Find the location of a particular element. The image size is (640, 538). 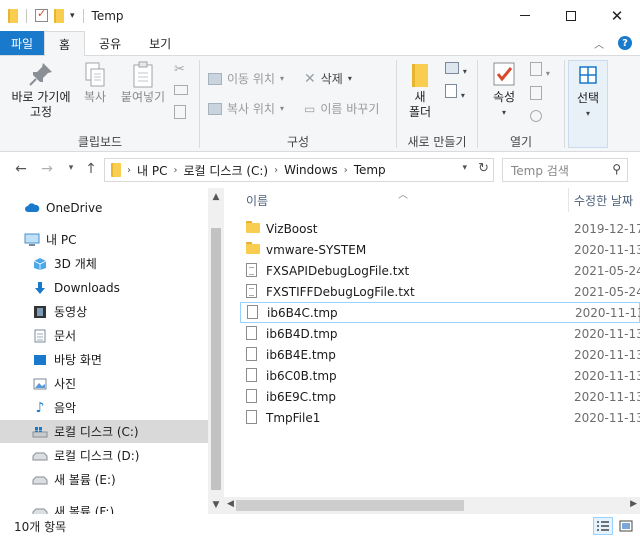

forward-arrow-icon: → is located at coordinates (47, 169).